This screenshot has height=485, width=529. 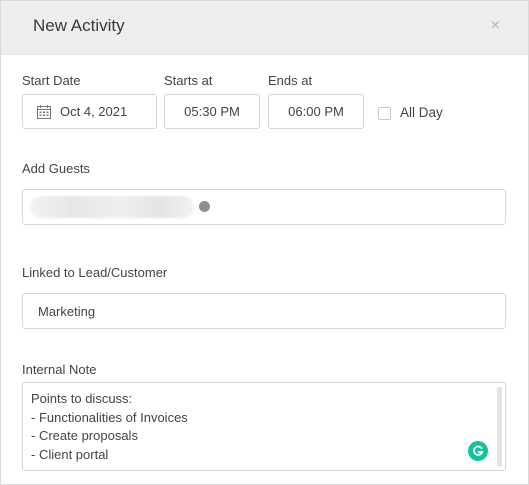 I want to click on add-guests-label: Add Guests, so click(x=56, y=168).